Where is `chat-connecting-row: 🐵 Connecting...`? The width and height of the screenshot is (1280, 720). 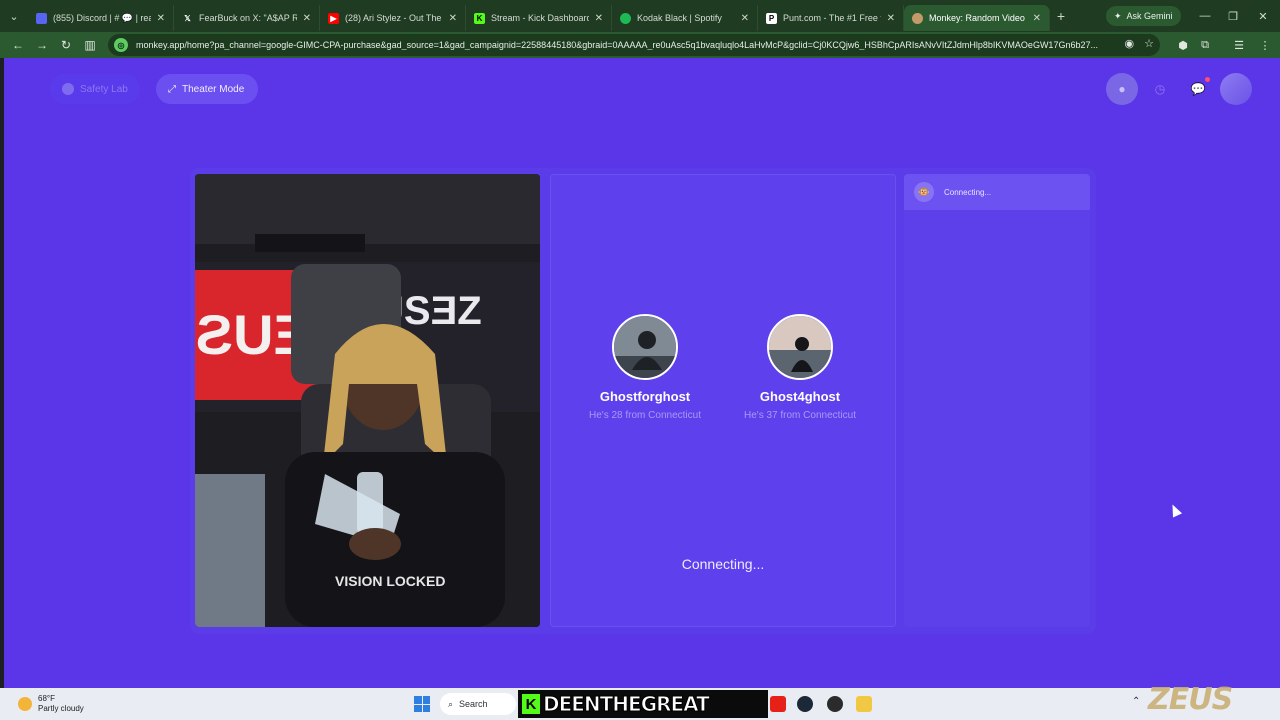 chat-connecting-row: 🐵 Connecting... is located at coordinates (997, 192).